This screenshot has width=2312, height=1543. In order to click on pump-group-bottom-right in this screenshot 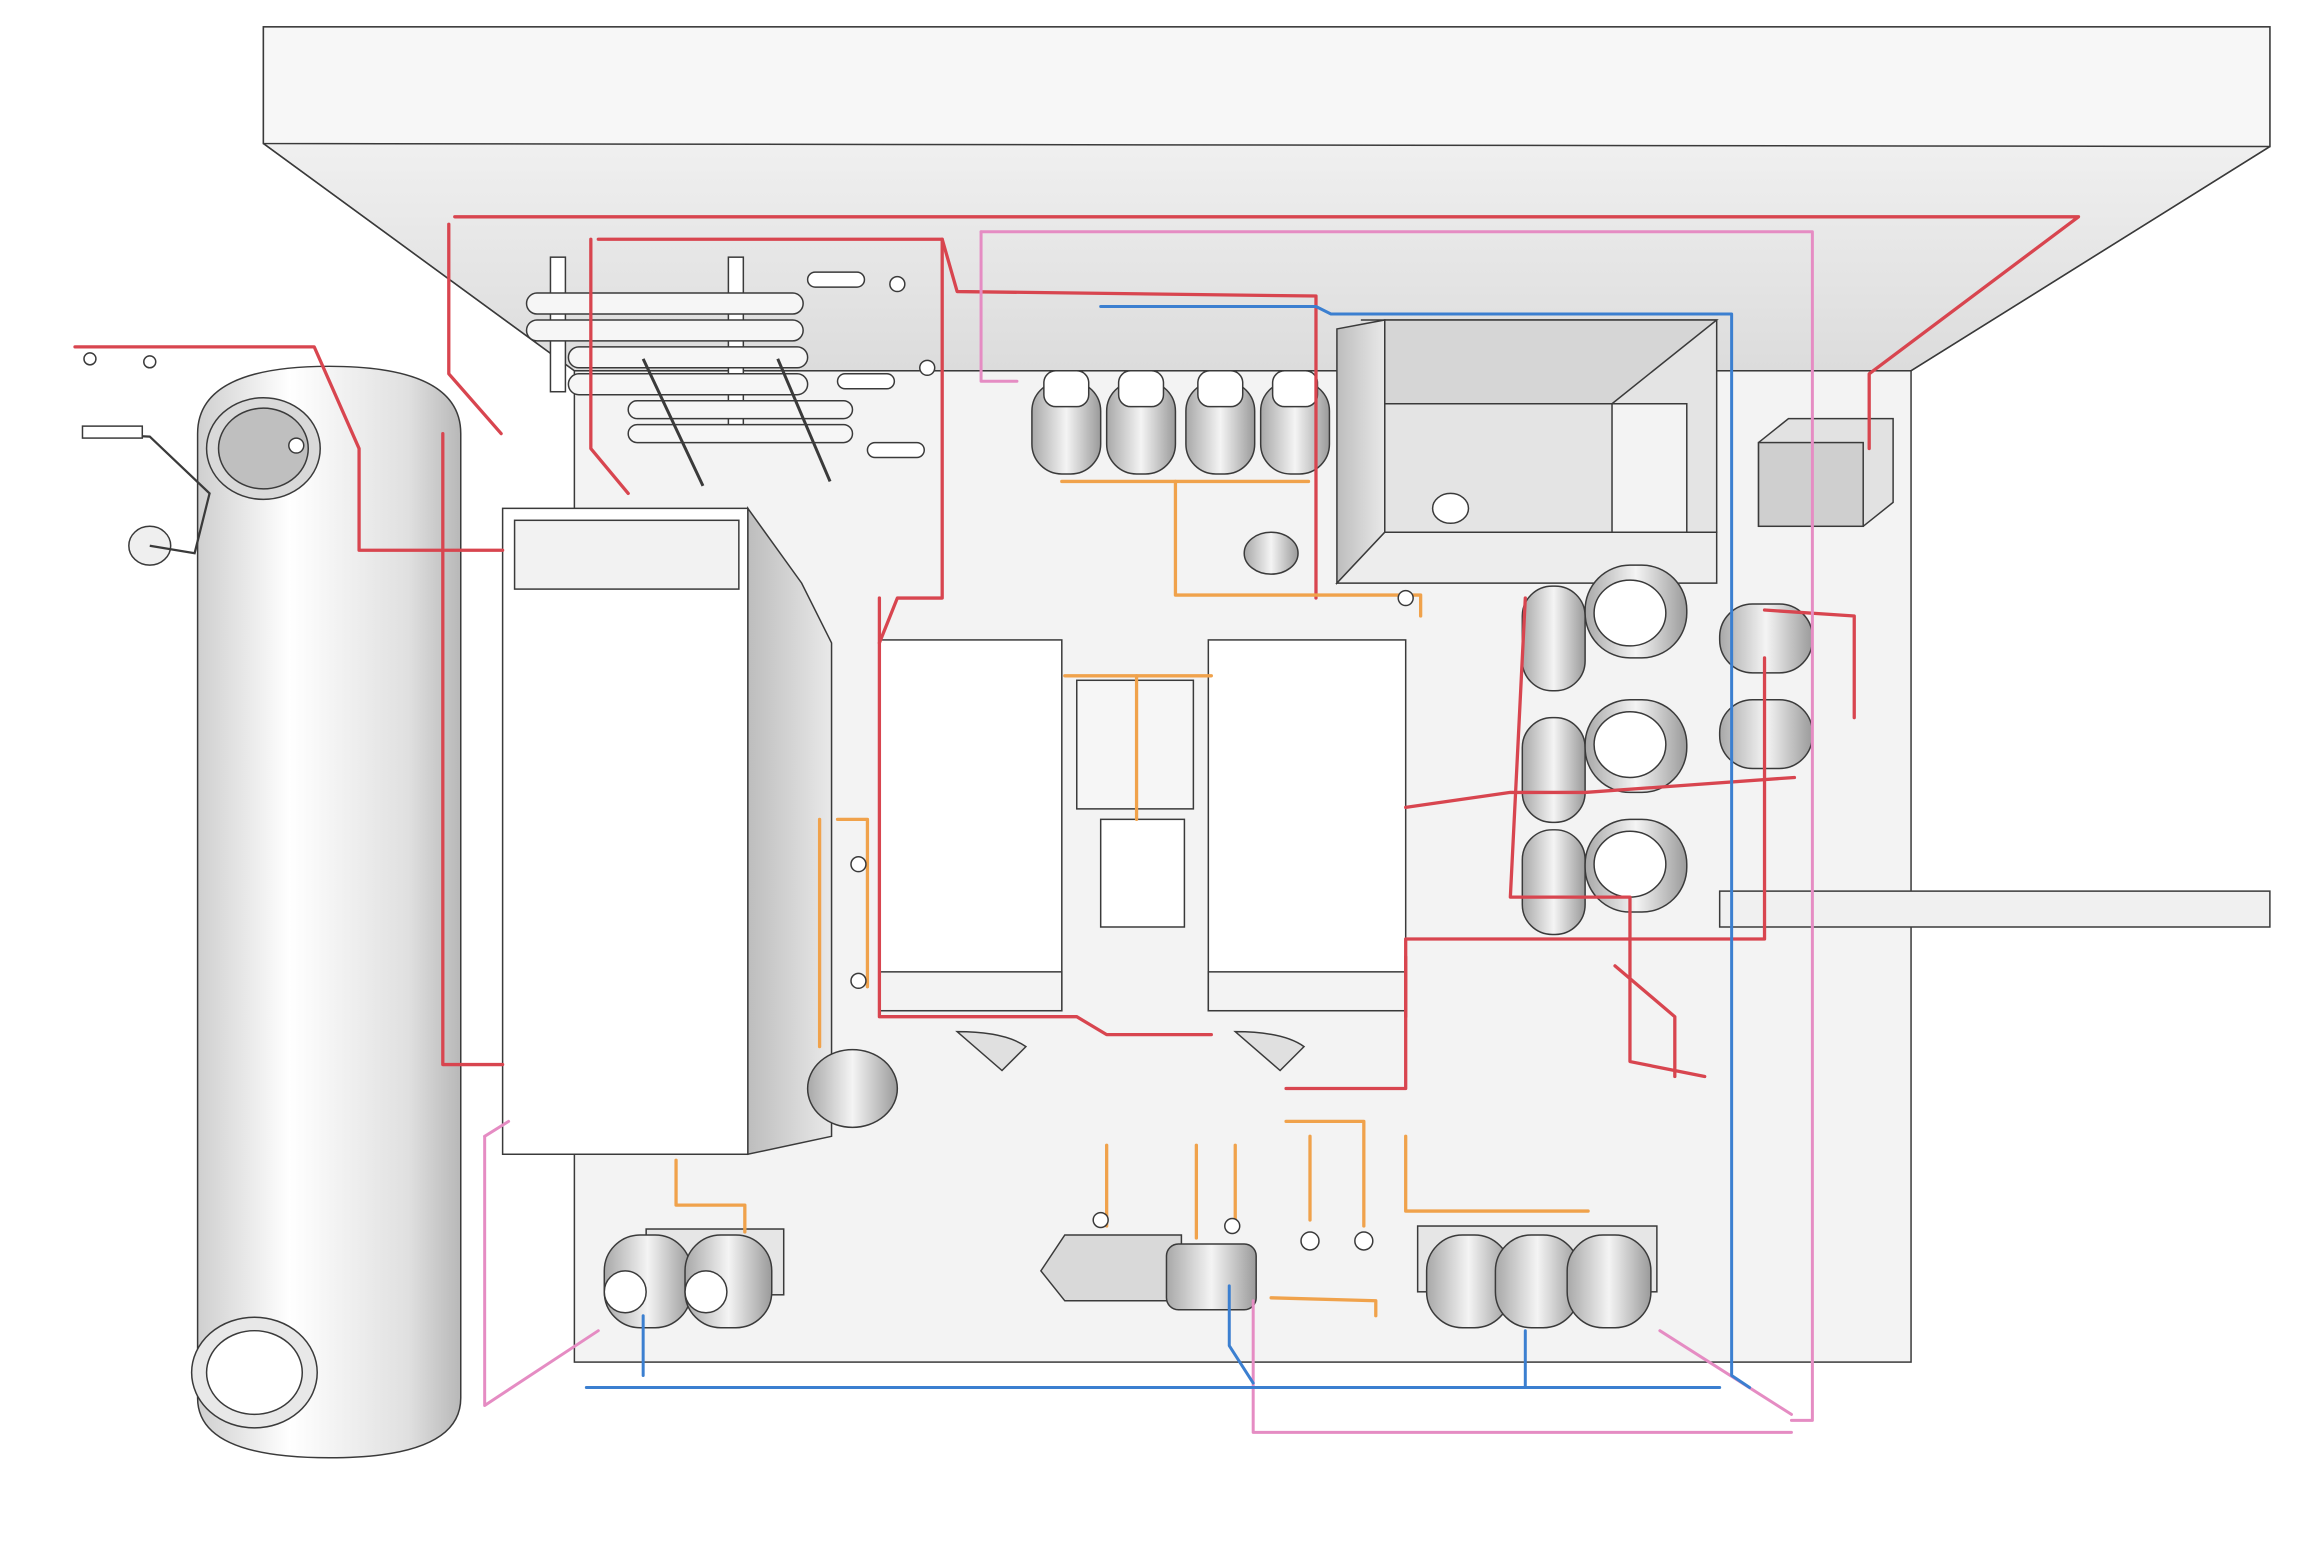, I will do `click(1537, 1277)`.